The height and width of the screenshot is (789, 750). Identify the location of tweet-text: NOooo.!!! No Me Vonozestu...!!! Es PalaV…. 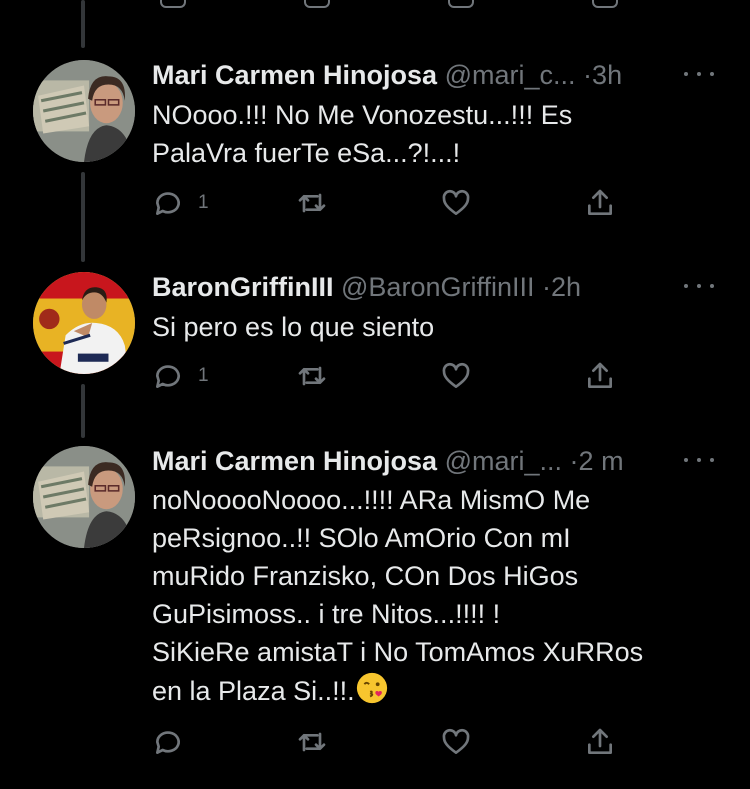
(362, 134).